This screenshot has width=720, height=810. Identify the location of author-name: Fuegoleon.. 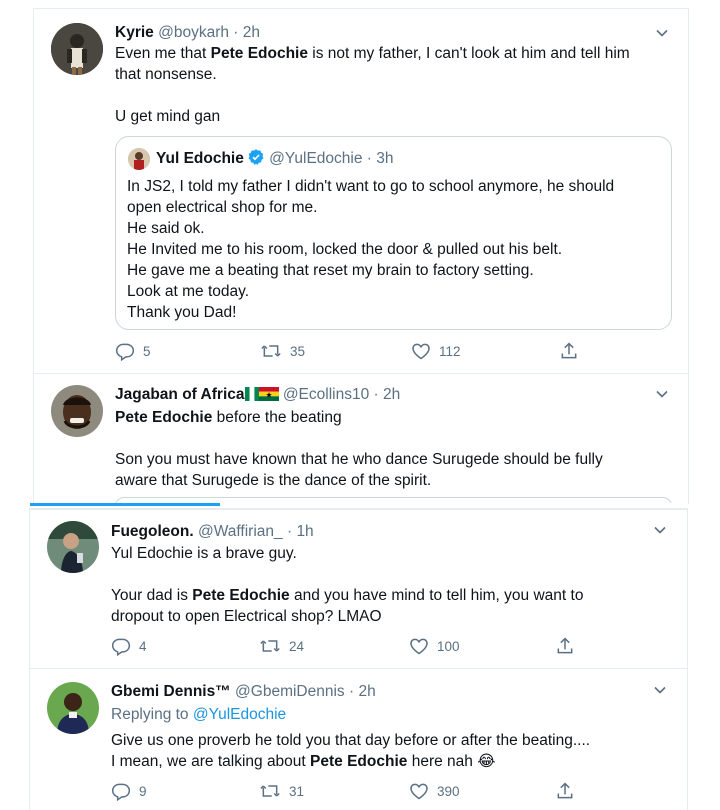
(152, 531).